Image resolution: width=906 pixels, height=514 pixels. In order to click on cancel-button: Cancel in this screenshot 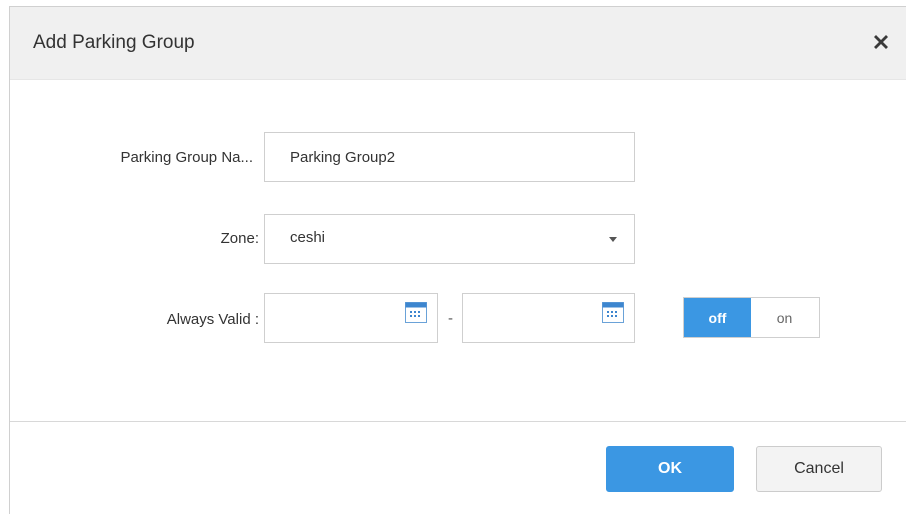, I will do `click(819, 469)`.